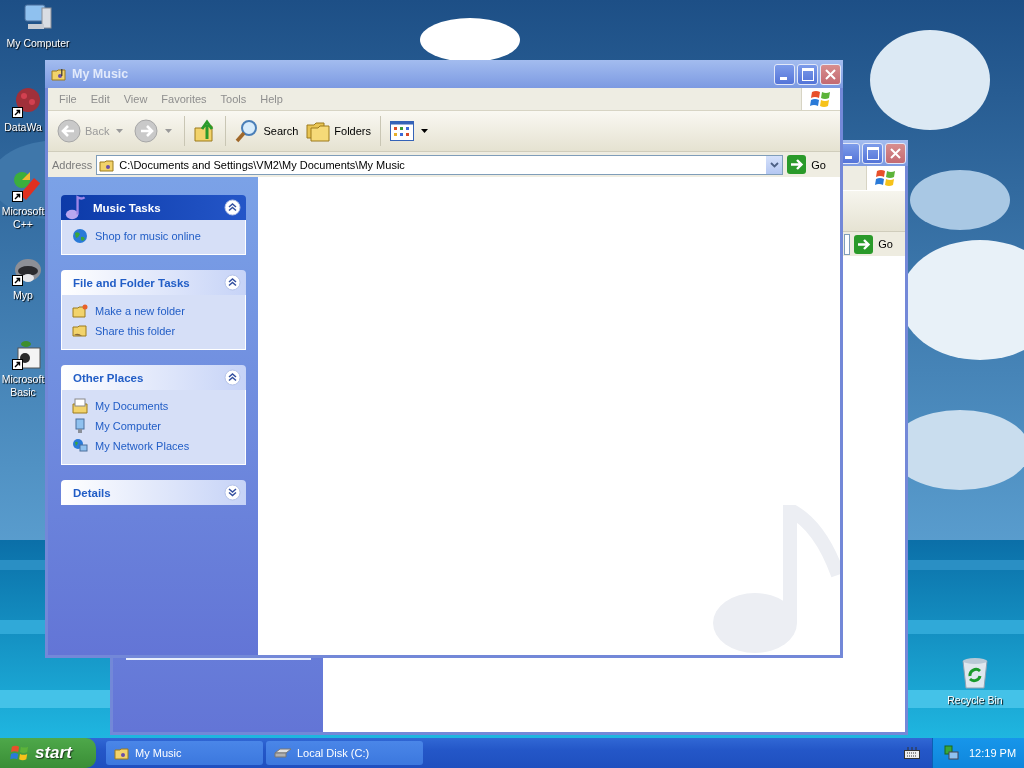 This screenshot has width=1024, height=768. I want to click on minimize-button, so click(784, 74).